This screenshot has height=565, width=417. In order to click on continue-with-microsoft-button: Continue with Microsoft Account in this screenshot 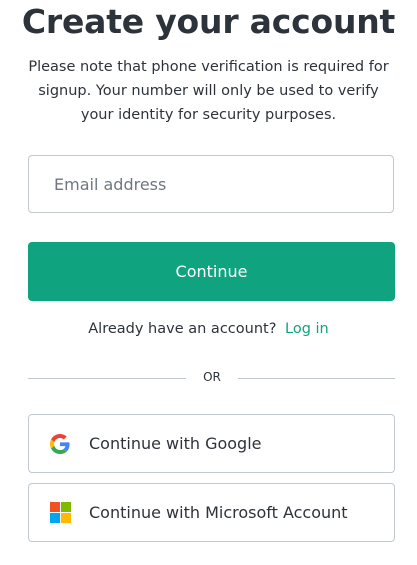, I will do `click(211, 512)`.